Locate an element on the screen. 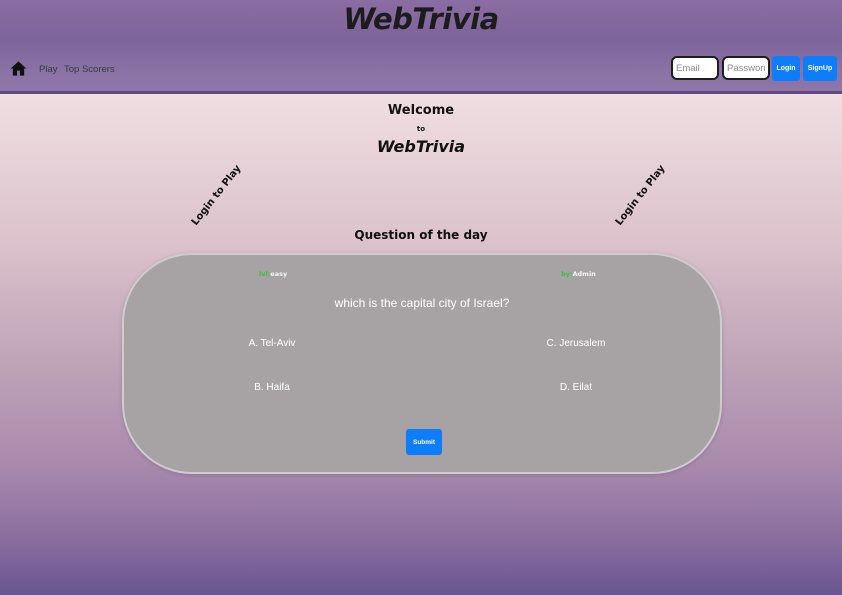  nav-top-scorers-link: Top Scorers is located at coordinates (89, 69).